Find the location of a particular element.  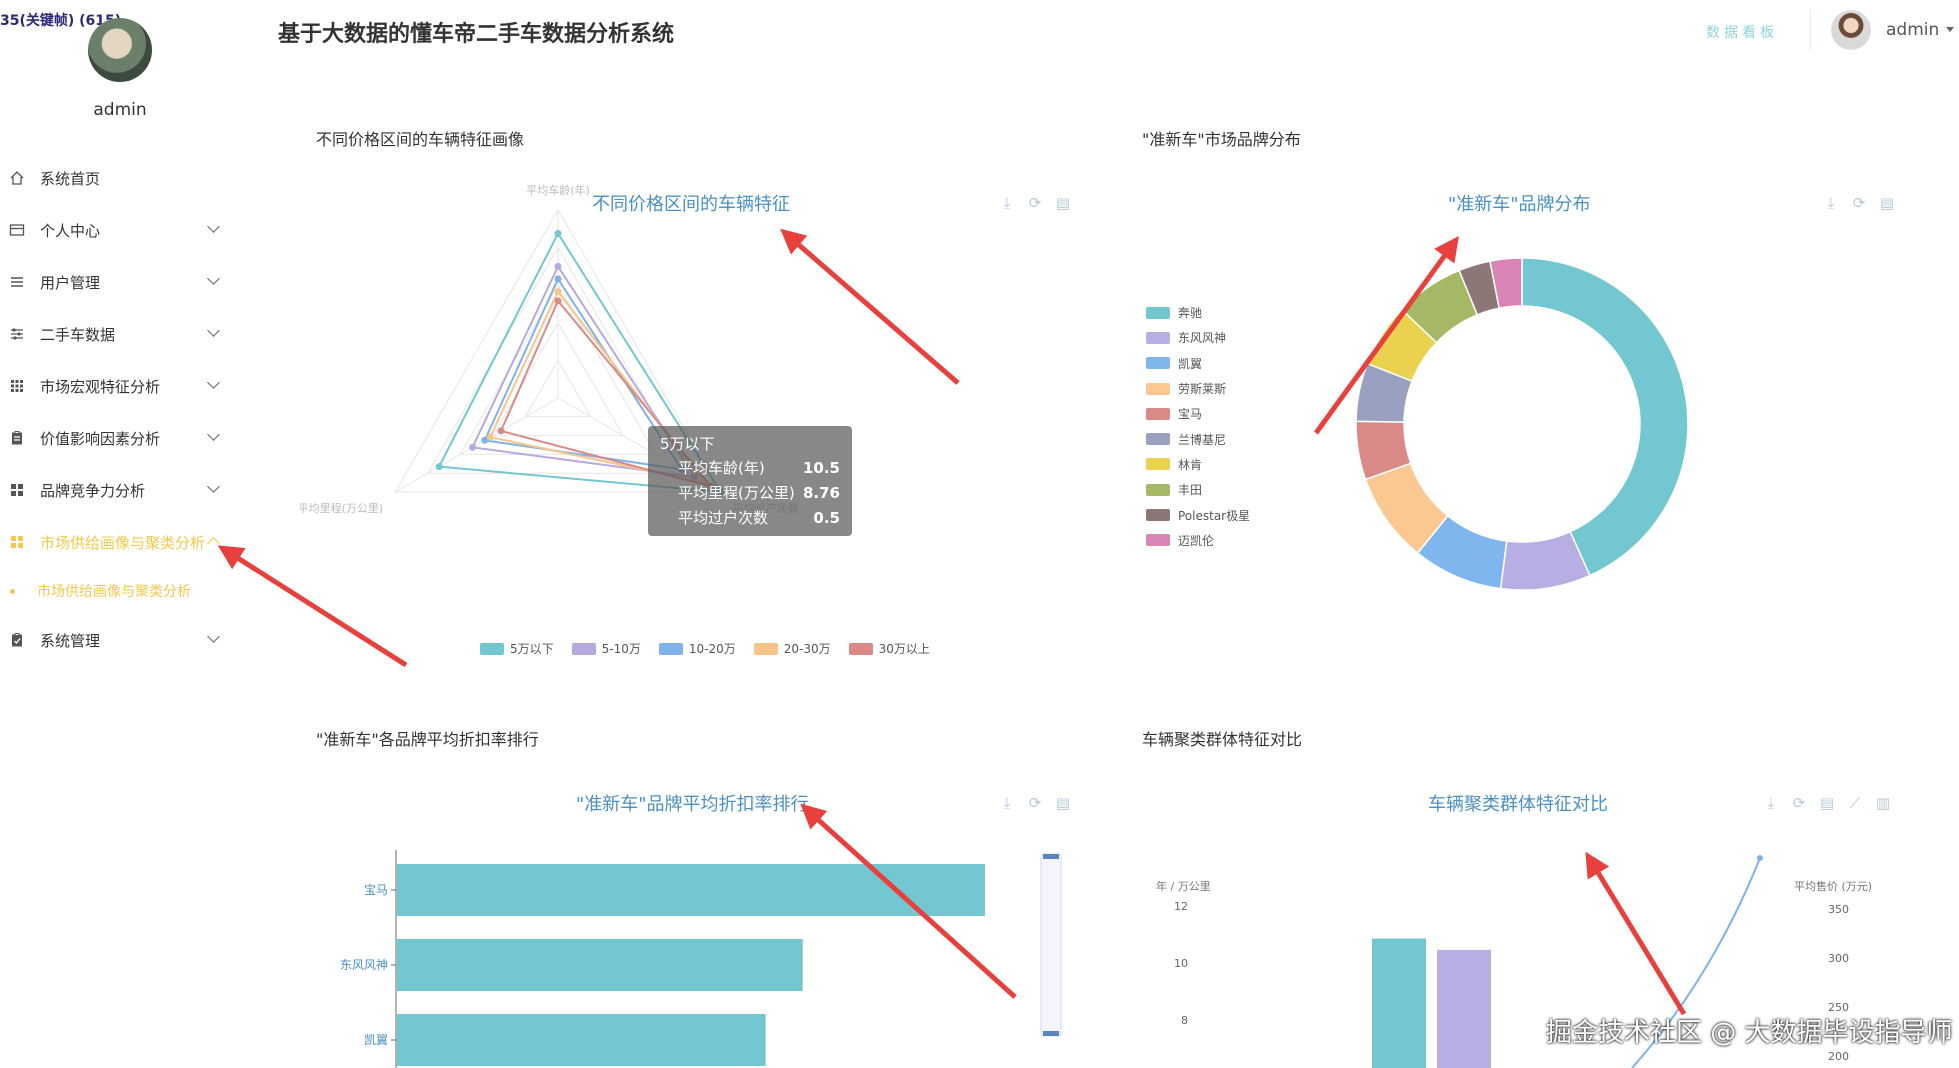

submenu-item-label: 市场供给画像与聚类分析 is located at coordinates (114, 592).